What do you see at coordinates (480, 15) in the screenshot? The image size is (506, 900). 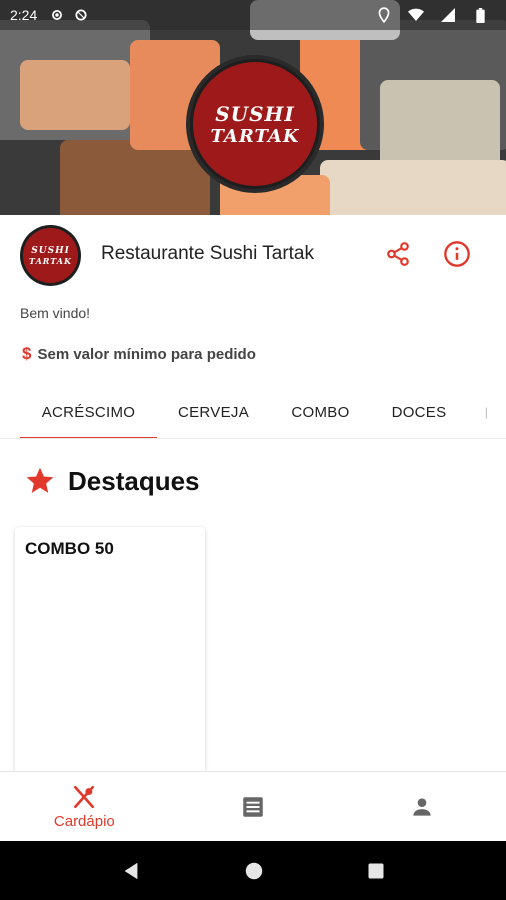 I see `battery-icon` at bounding box center [480, 15].